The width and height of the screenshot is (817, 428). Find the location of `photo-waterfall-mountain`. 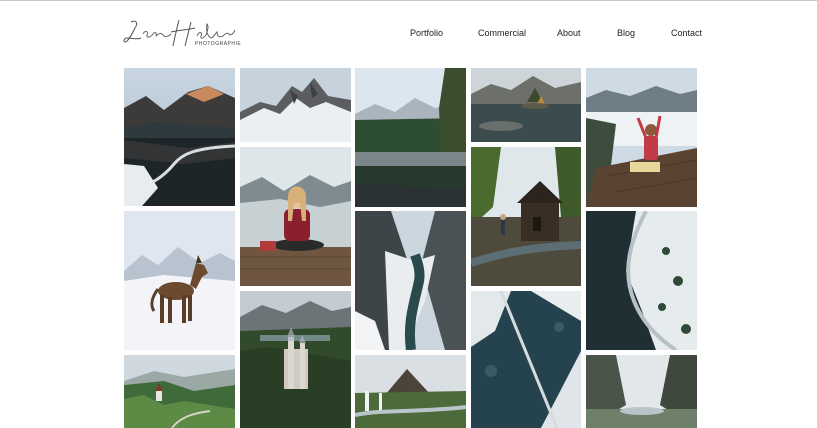

photo-waterfall-mountain is located at coordinates (410, 391).